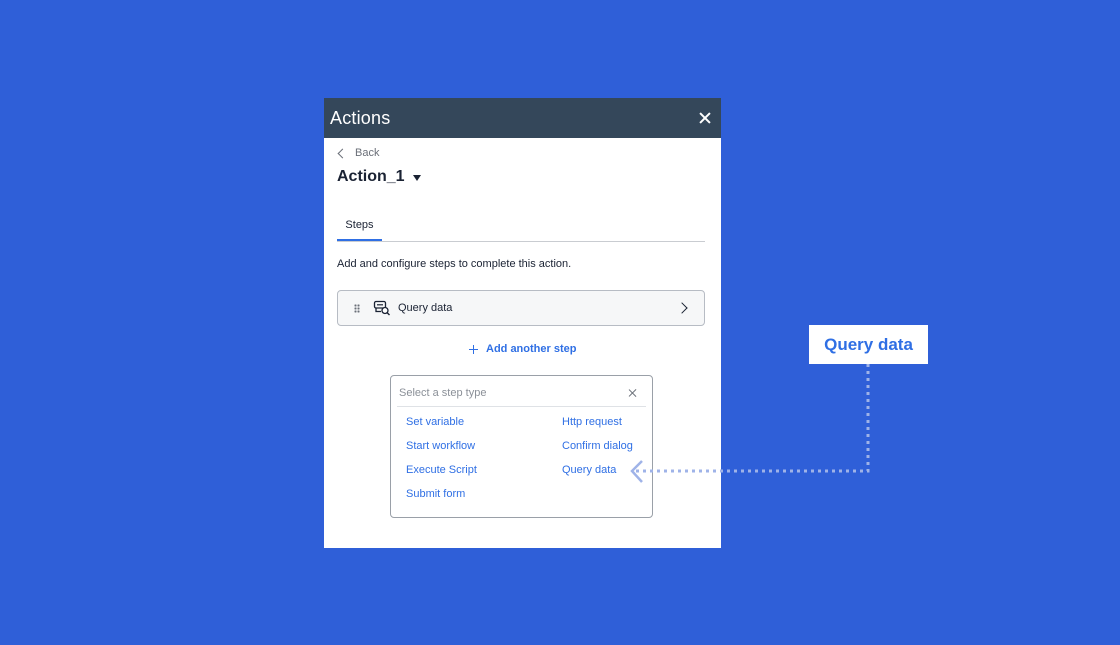  I want to click on connector-line, so click(752, 418).